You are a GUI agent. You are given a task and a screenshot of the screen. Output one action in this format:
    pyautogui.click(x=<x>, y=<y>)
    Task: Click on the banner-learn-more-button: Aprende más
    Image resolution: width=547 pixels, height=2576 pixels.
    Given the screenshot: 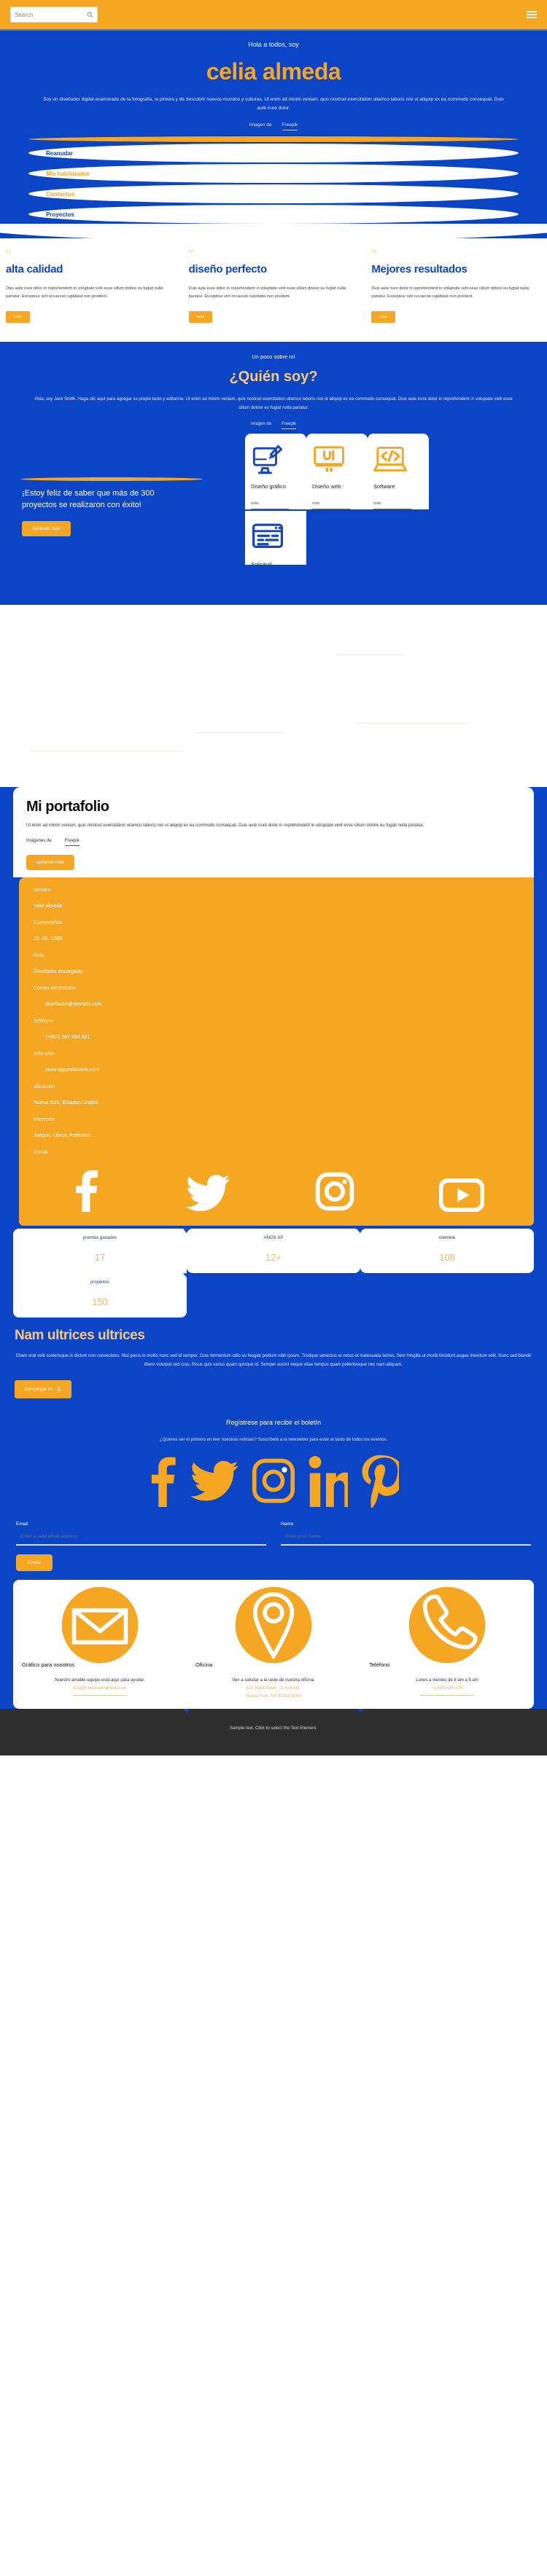 What is the action you would take?
    pyautogui.click(x=46, y=529)
    